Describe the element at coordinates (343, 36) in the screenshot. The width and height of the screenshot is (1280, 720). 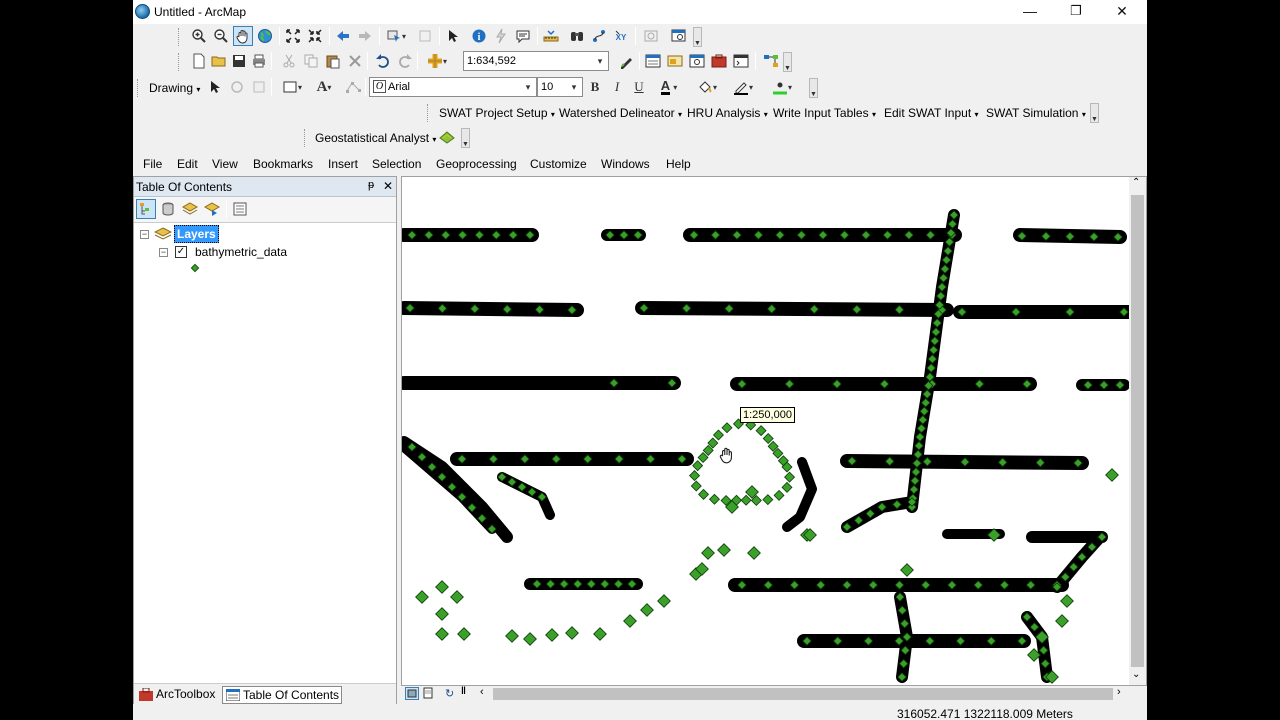
I see `back-extent-arrow-icon` at that location.